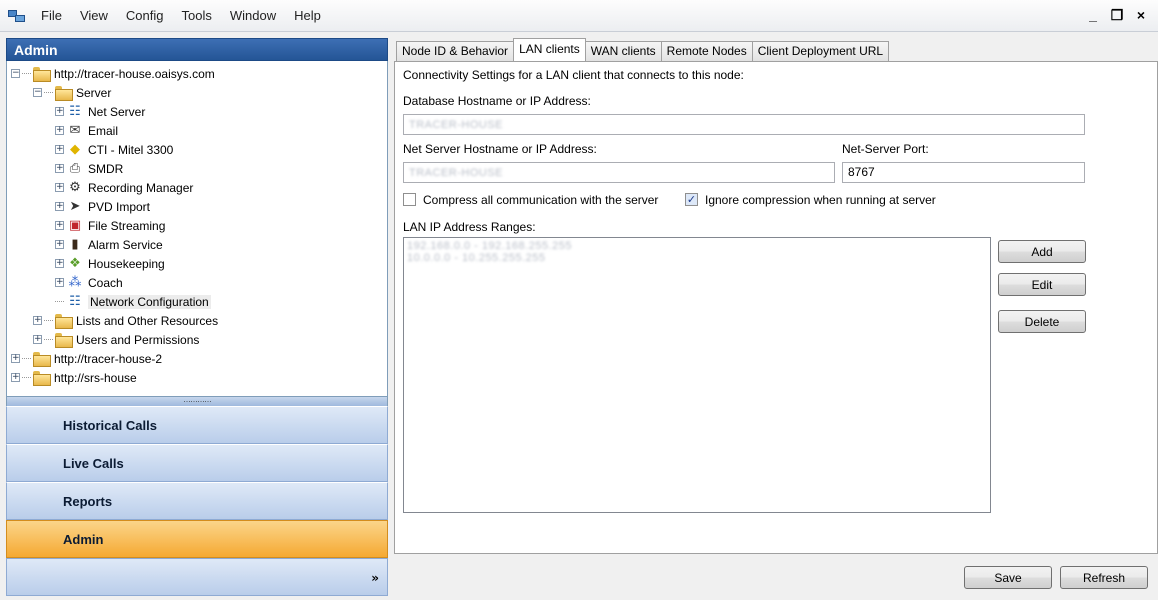 Image resolution: width=1158 pixels, height=600 pixels. Describe the element at coordinates (1042, 321) in the screenshot. I see `delete-button: Delete` at that location.